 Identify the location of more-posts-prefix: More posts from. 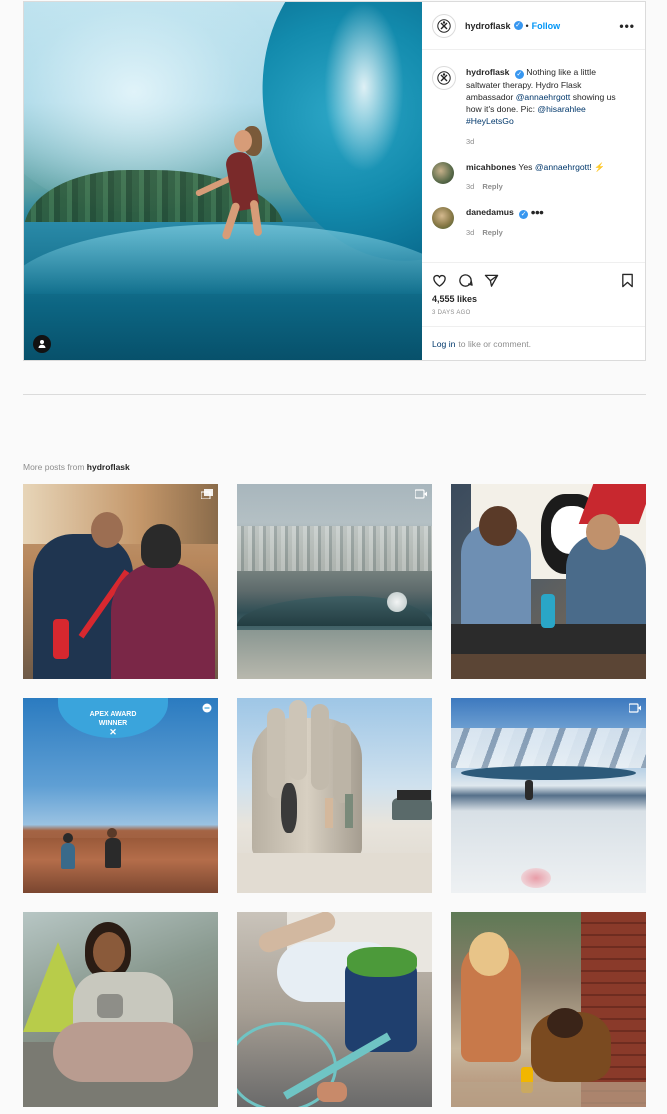
(54, 467).